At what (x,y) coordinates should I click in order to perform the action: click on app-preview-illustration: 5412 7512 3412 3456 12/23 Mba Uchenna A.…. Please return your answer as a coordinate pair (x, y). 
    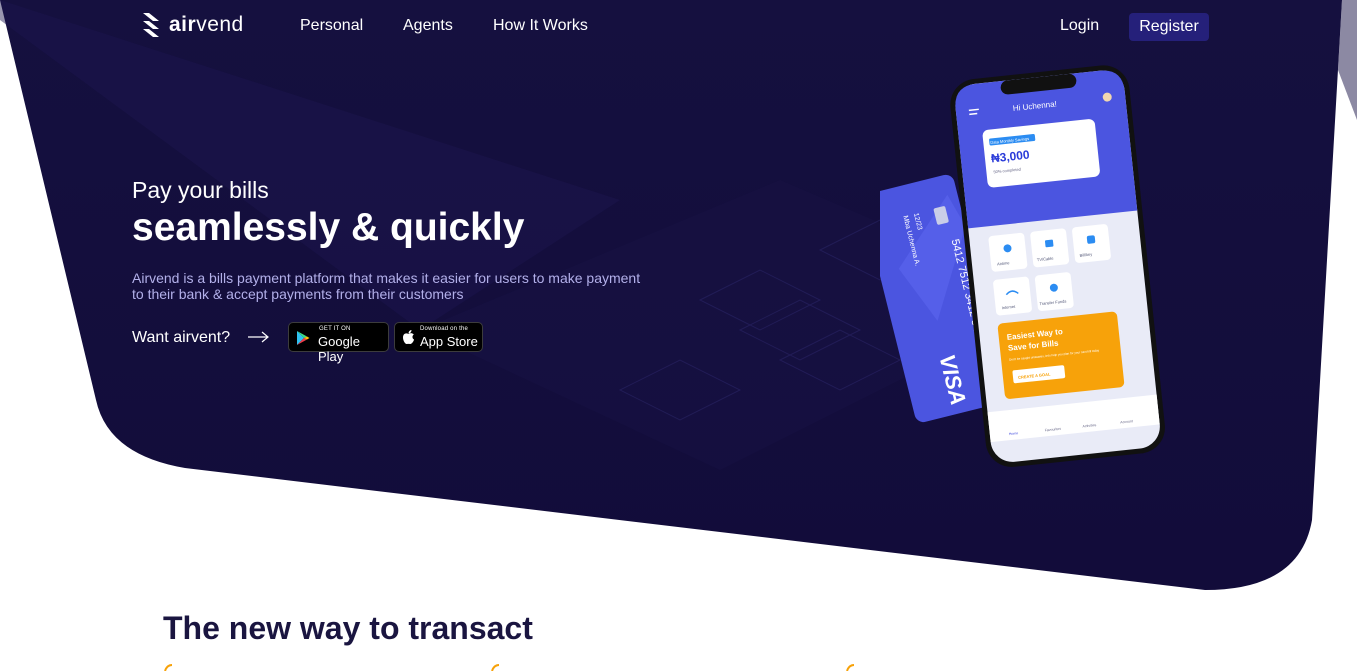
    Looking at the image, I should click on (1022, 266).